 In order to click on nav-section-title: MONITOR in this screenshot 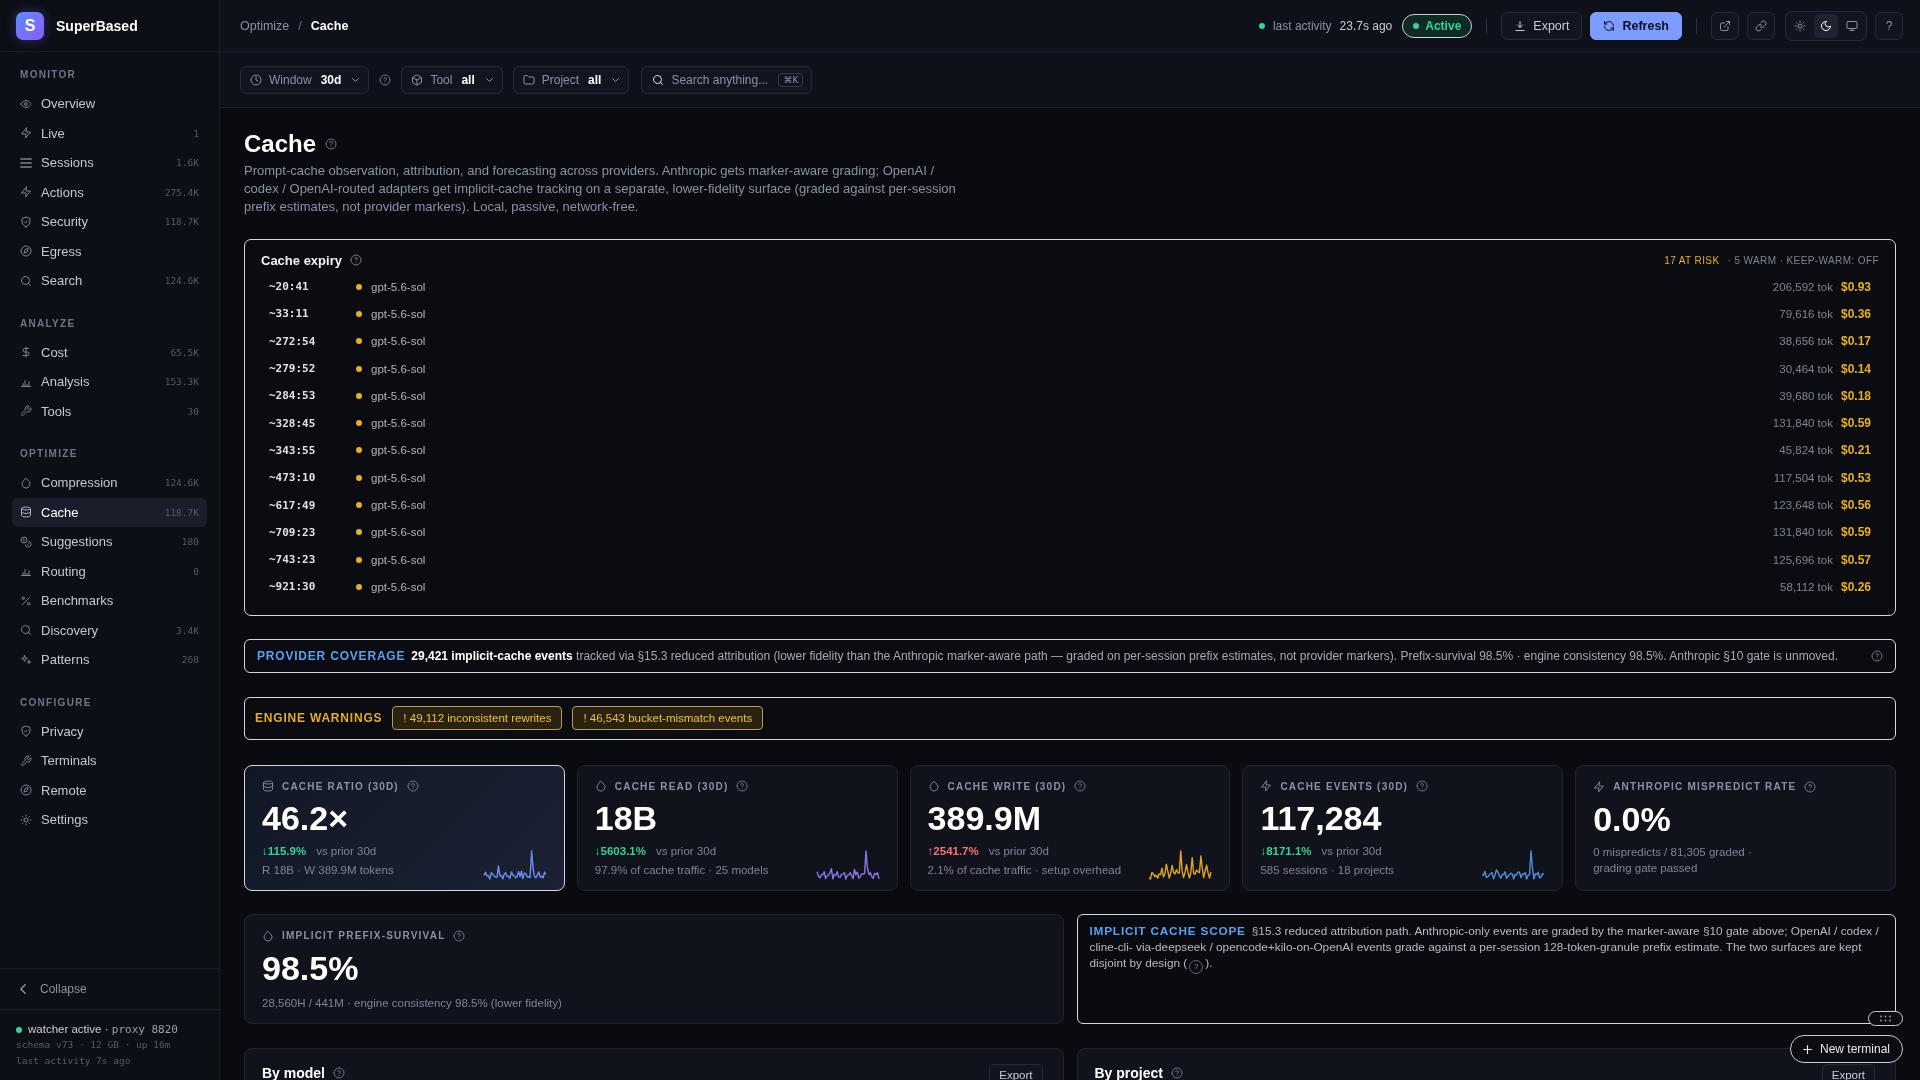, I will do `click(48, 75)`.